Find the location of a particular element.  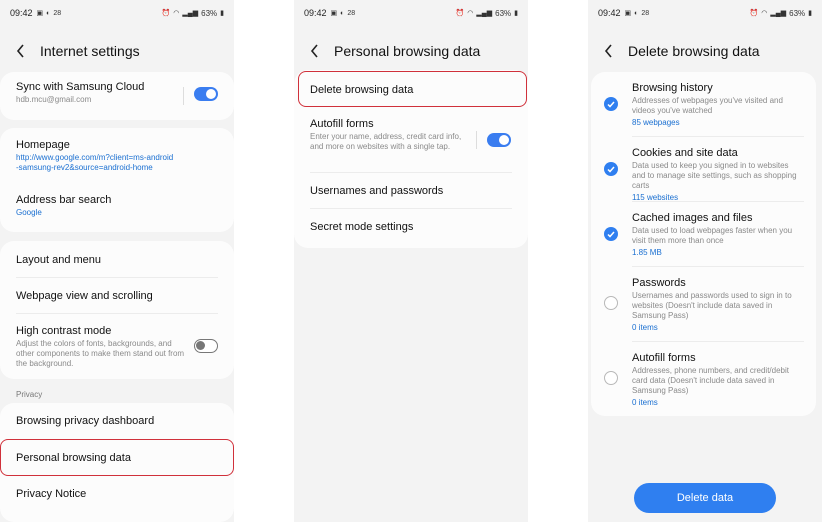

layout-menu-row: Layout and menu is located at coordinates (117, 260).